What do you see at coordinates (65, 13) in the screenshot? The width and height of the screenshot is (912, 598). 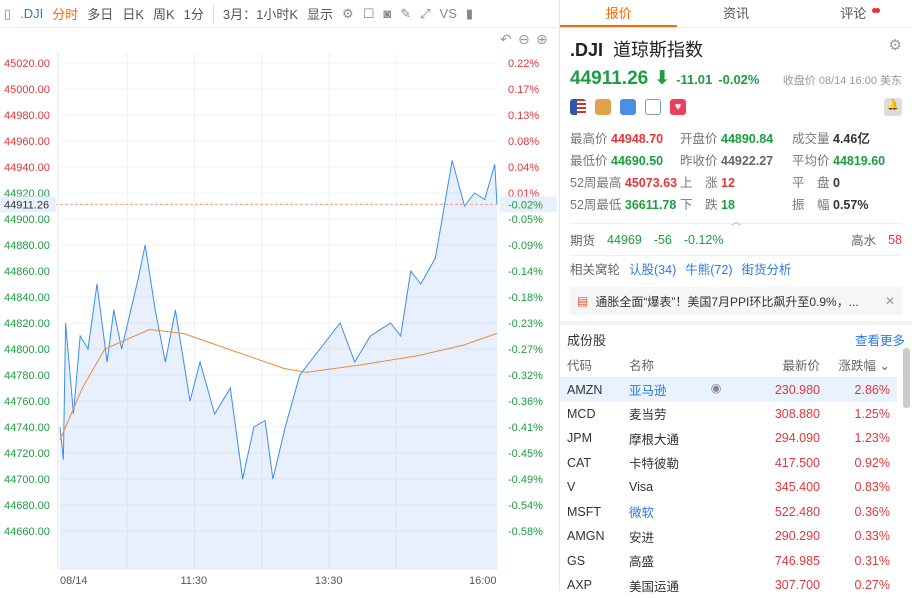 I see `tab-intraday: 分时` at bounding box center [65, 13].